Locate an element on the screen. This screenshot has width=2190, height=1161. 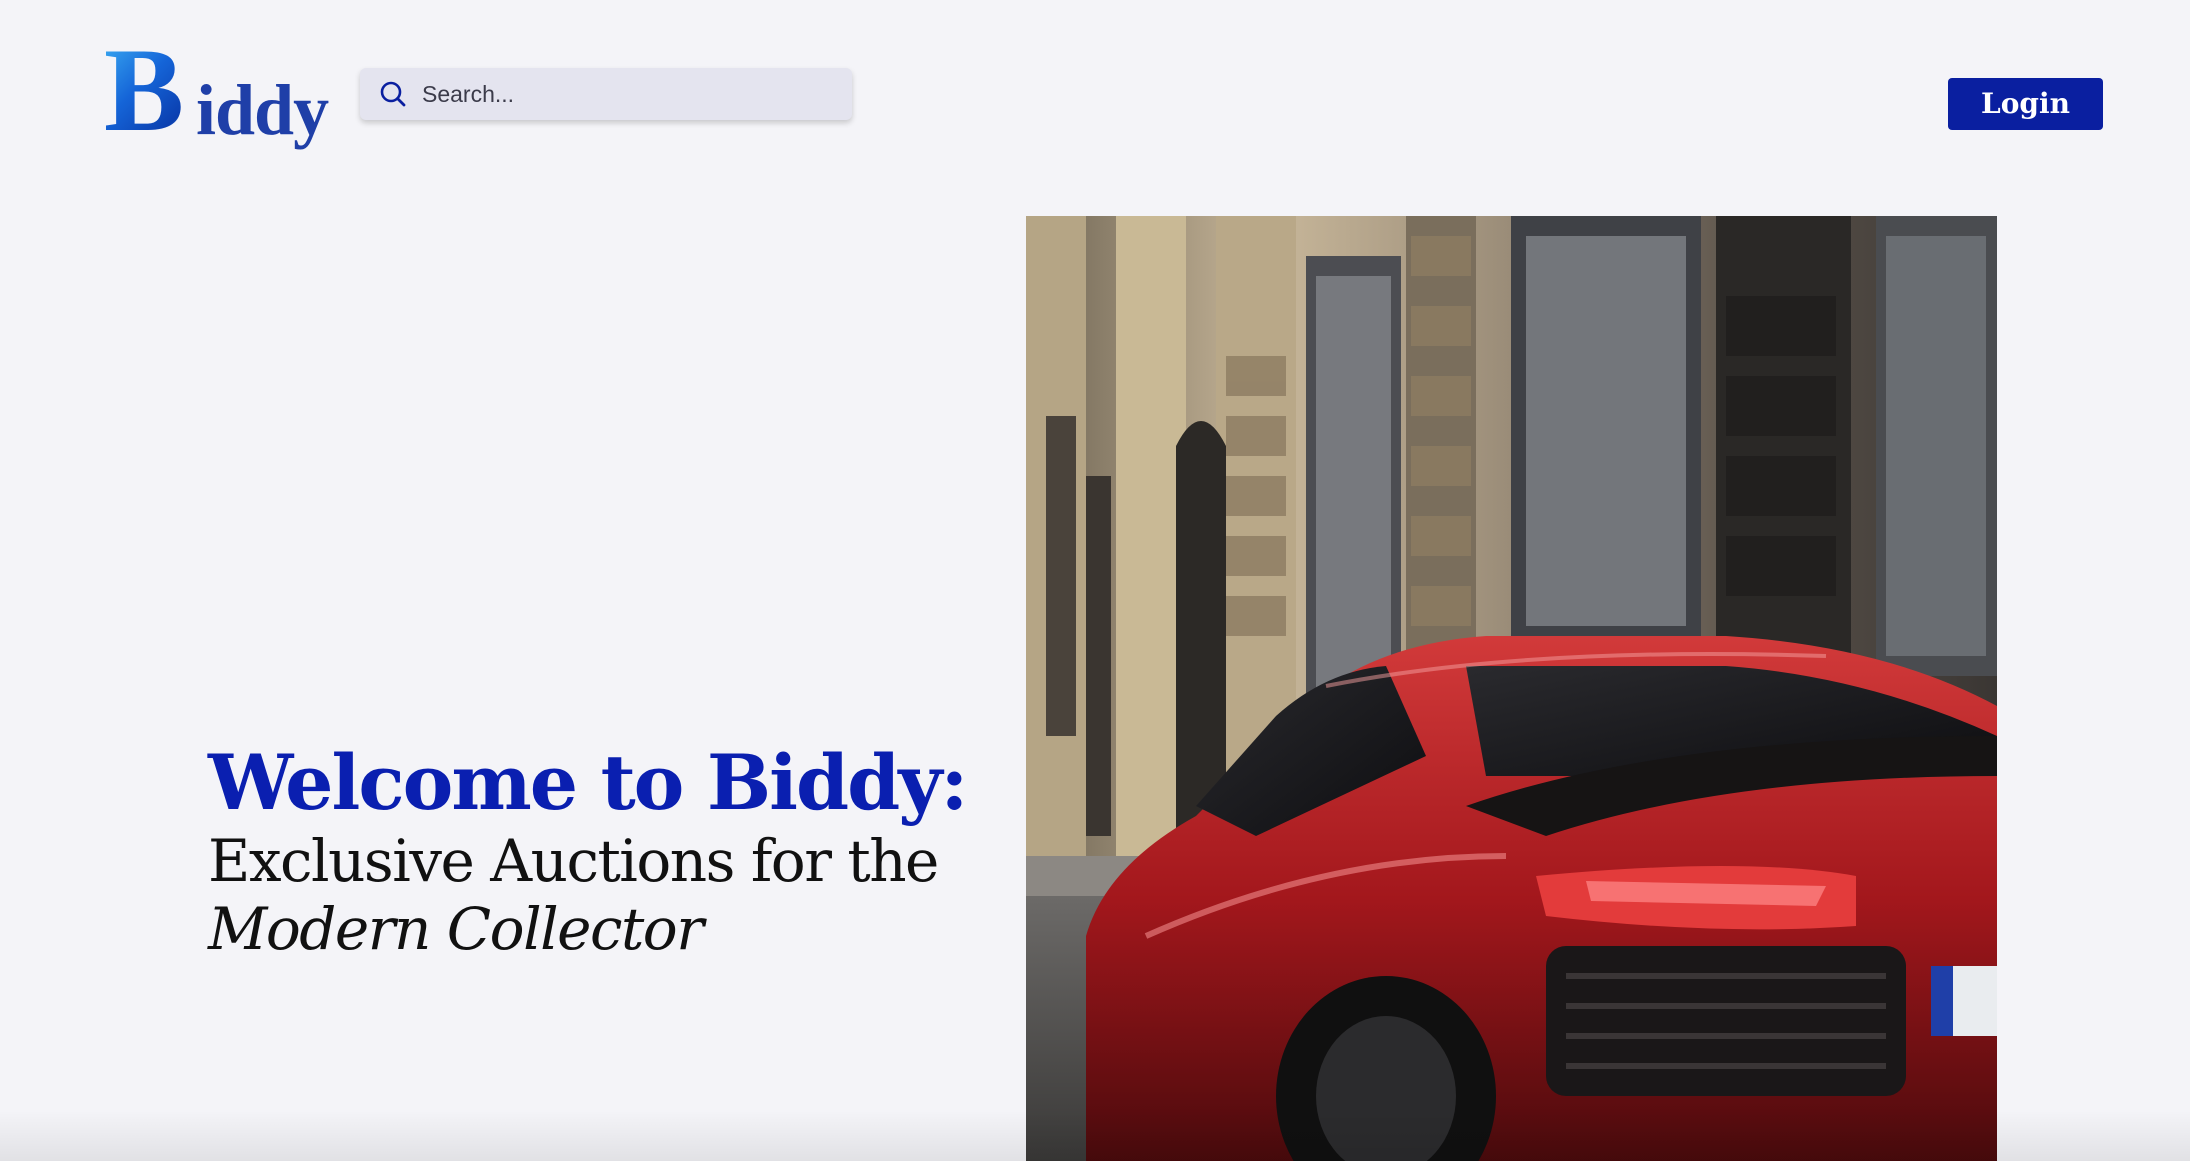
hero-subtitle-italic: Modern Collector is located at coordinates (456, 929).